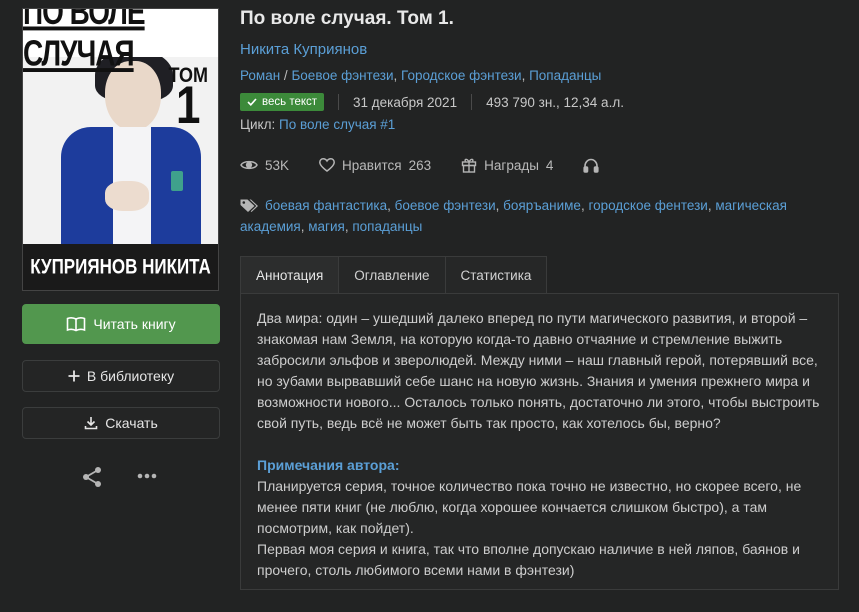 Image resolution: width=859 pixels, height=612 pixels. What do you see at coordinates (134, 324) in the screenshot?
I see `read-book-label: Читать книгу` at bounding box center [134, 324].